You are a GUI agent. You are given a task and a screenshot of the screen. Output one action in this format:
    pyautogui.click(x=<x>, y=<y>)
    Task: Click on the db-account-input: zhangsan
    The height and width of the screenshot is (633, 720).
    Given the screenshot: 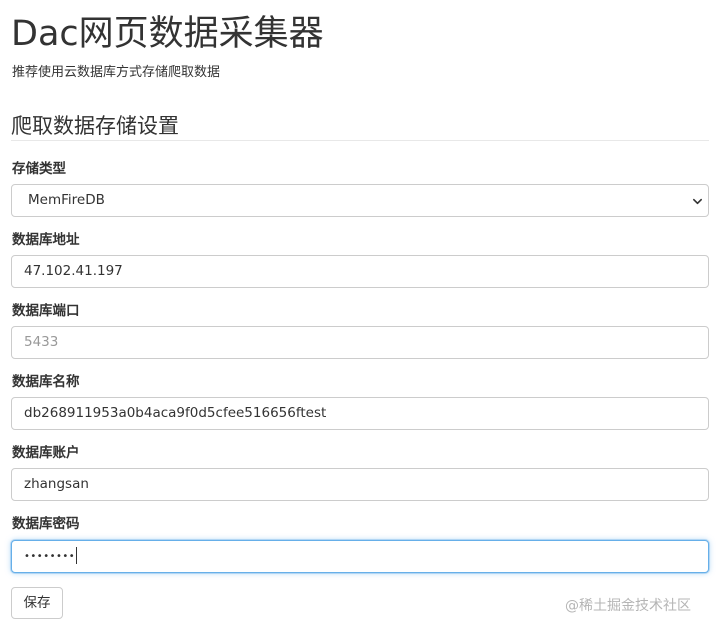 What is the action you would take?
    pyautogui.click(x=360, y=484)
    